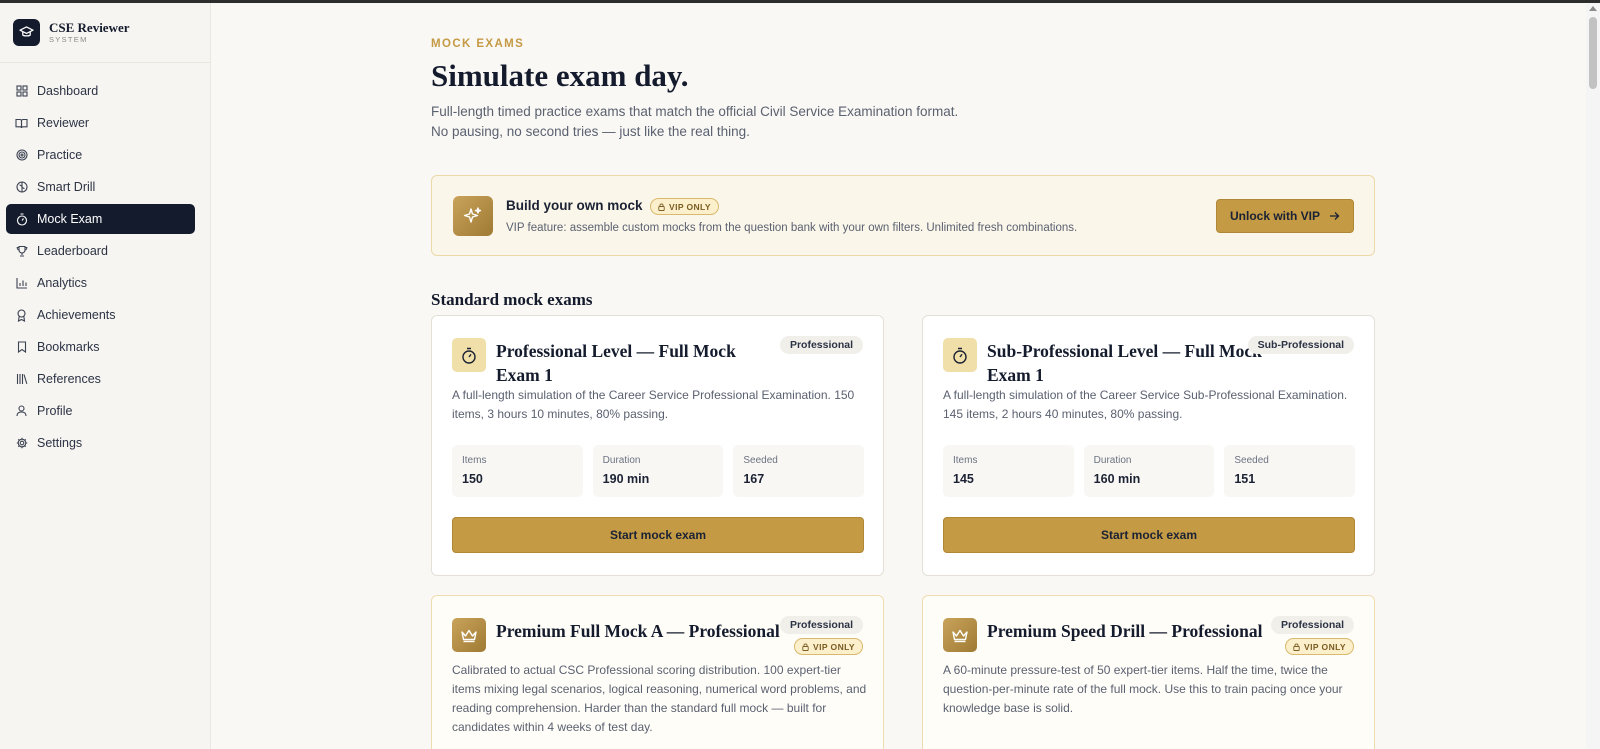  I want to click on stat-seeded: Seeded 151, so click(1290, 471).